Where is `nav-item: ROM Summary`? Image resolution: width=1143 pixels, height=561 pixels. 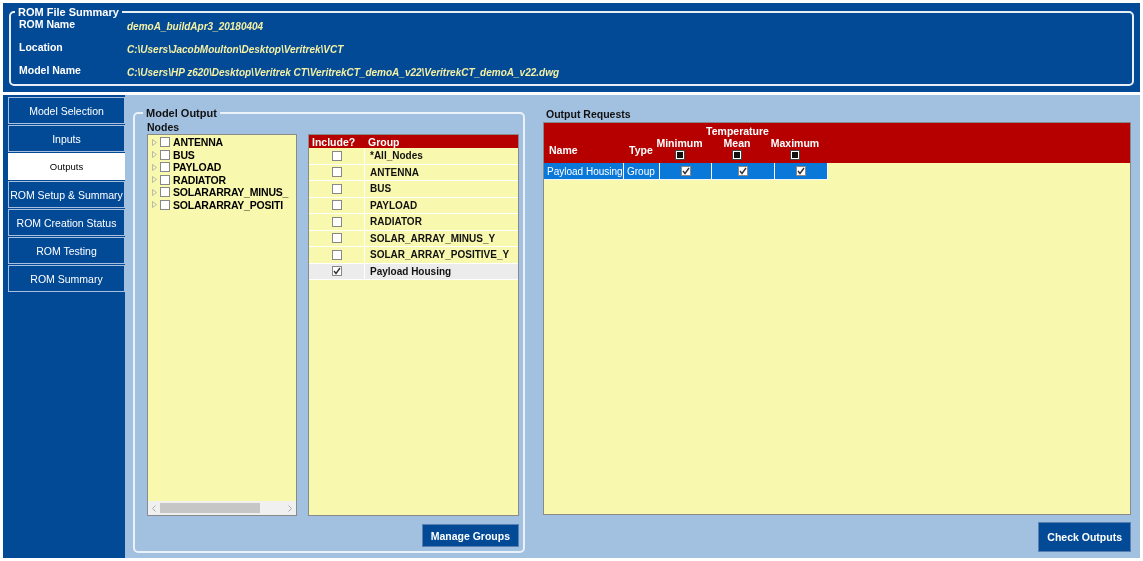
nav-item: ROM Summary is located at coordinates (66, 278).